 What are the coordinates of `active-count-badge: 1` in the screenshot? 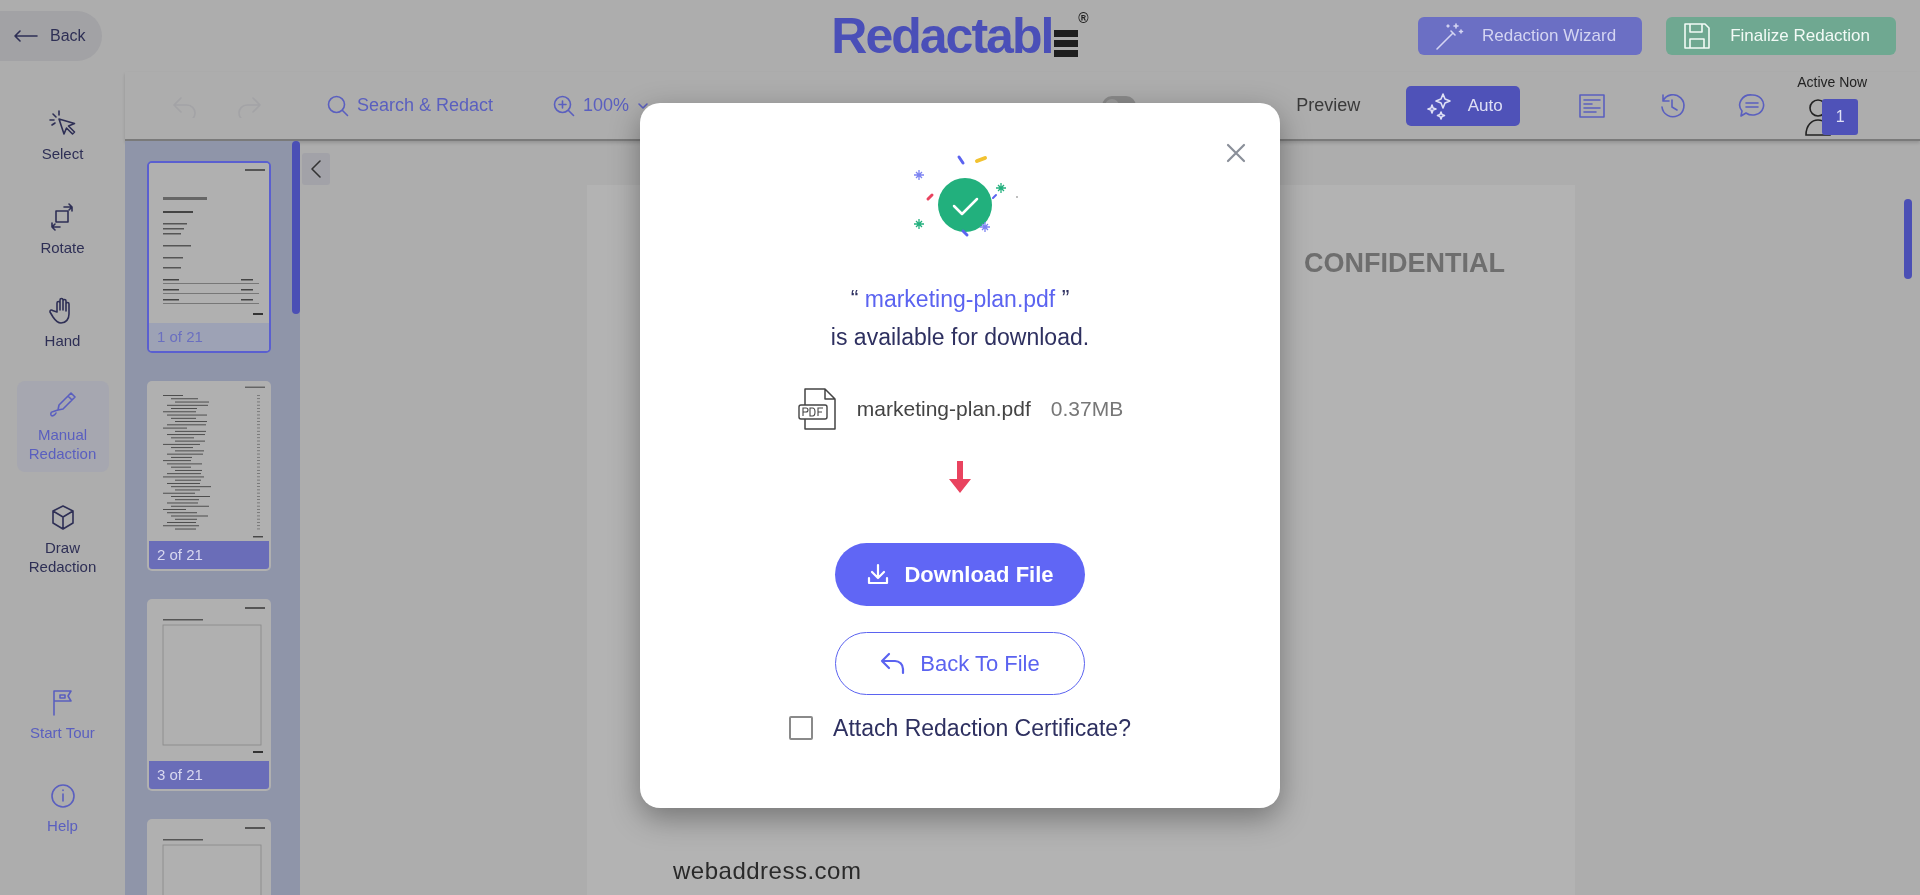 It's located at (1840, 117).